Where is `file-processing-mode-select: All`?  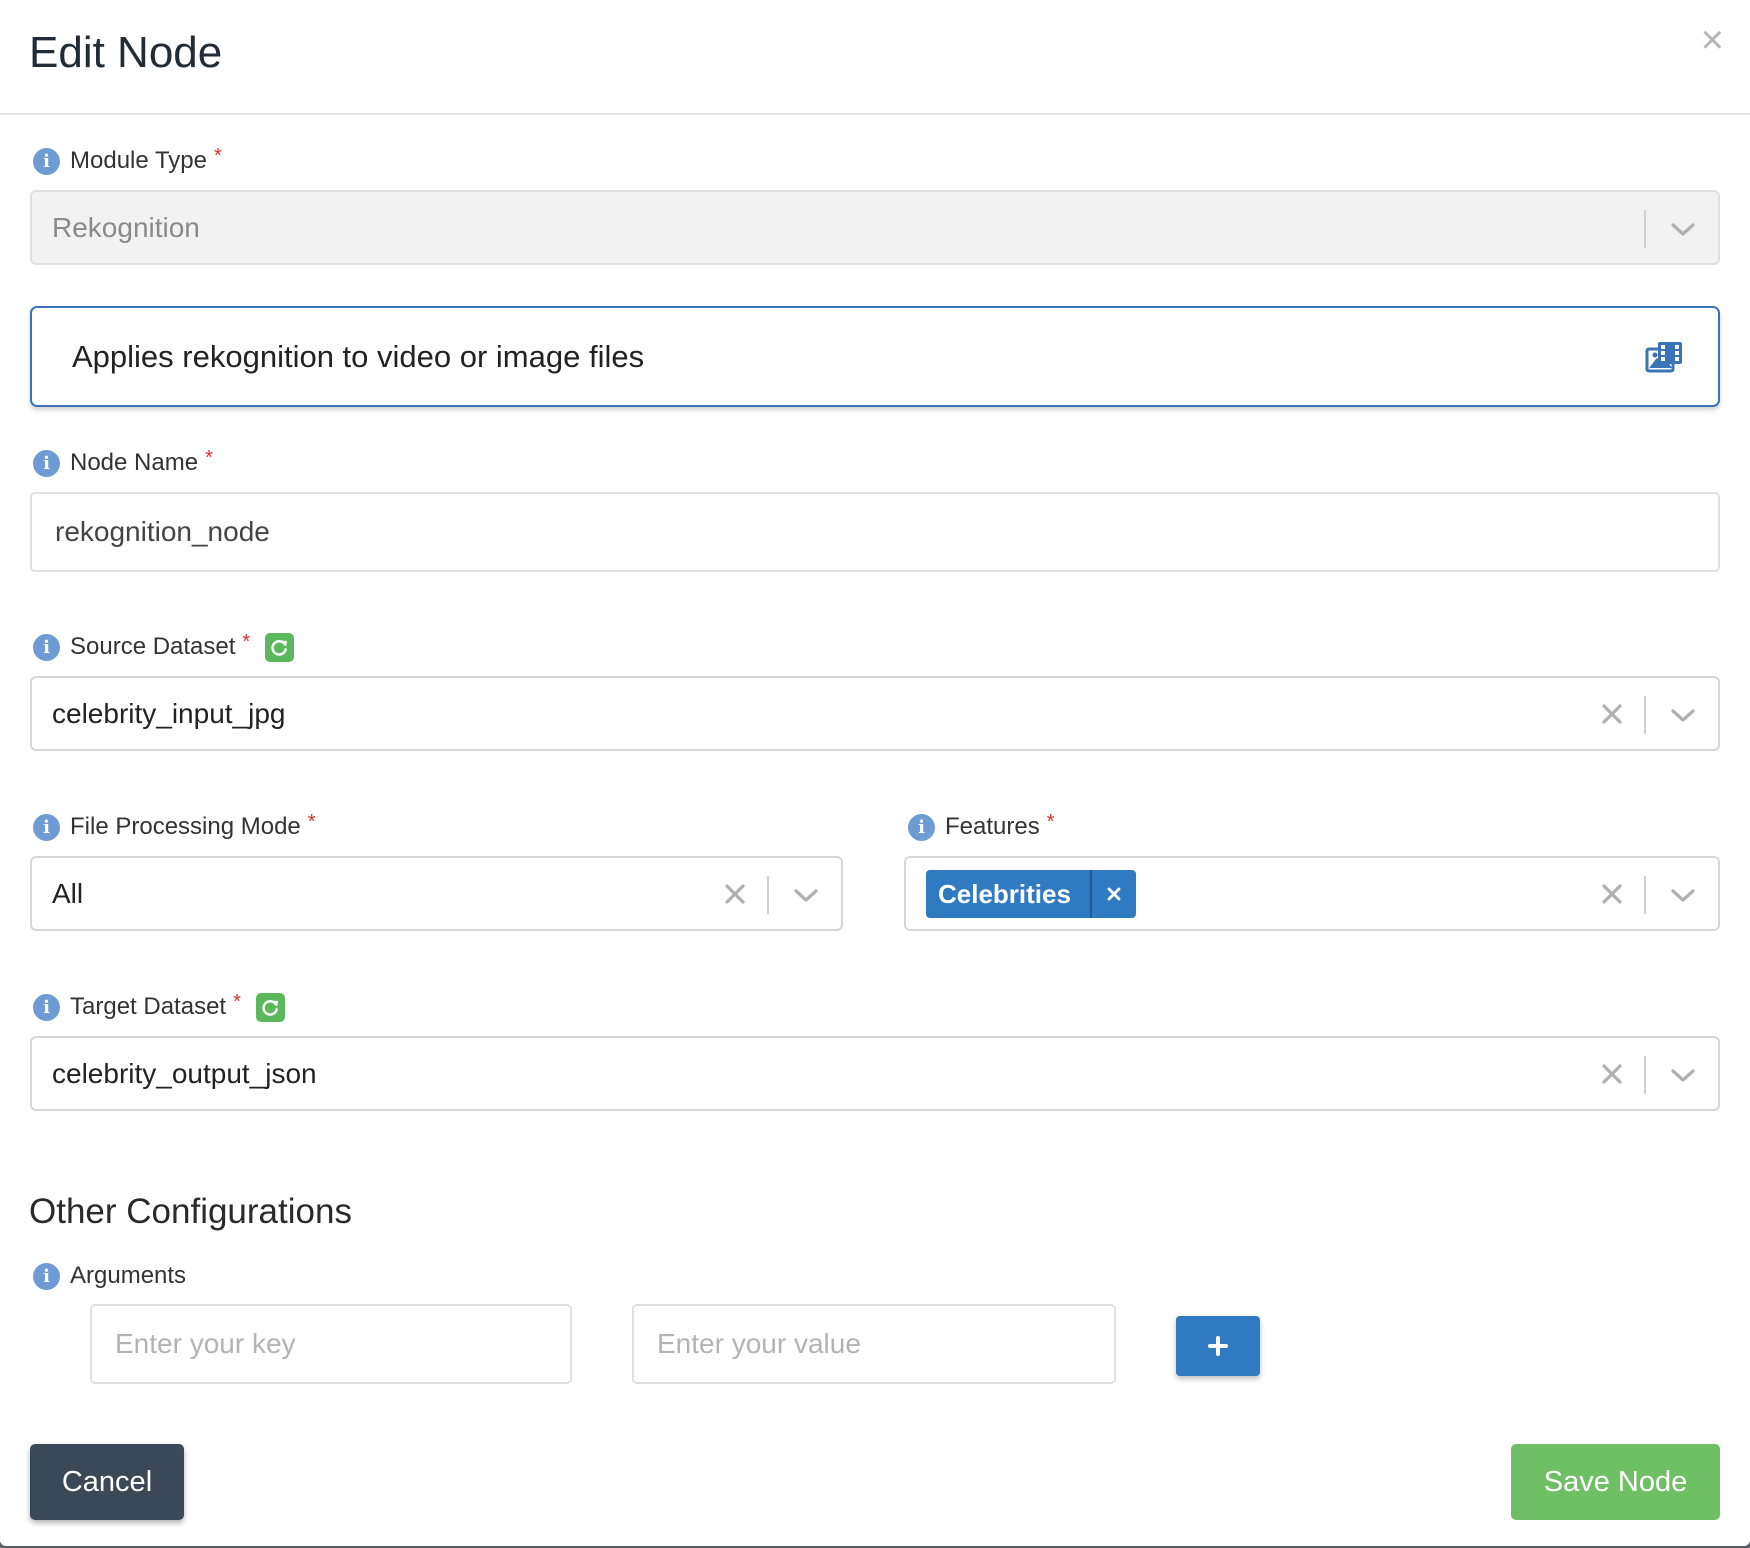
file-processing-mode-select: All is located at coordinates (436, 893).